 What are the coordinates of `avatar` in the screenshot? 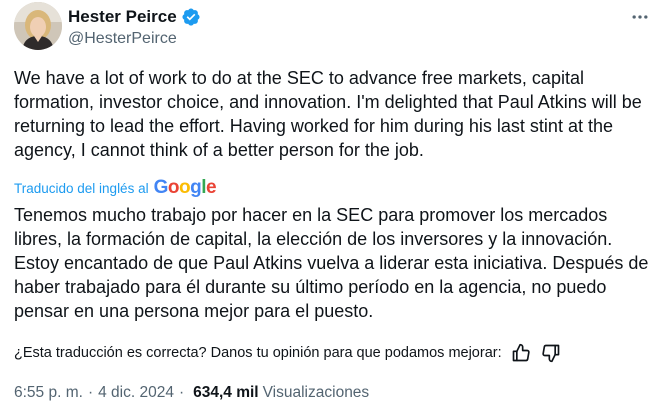 It's located at (38, 26).